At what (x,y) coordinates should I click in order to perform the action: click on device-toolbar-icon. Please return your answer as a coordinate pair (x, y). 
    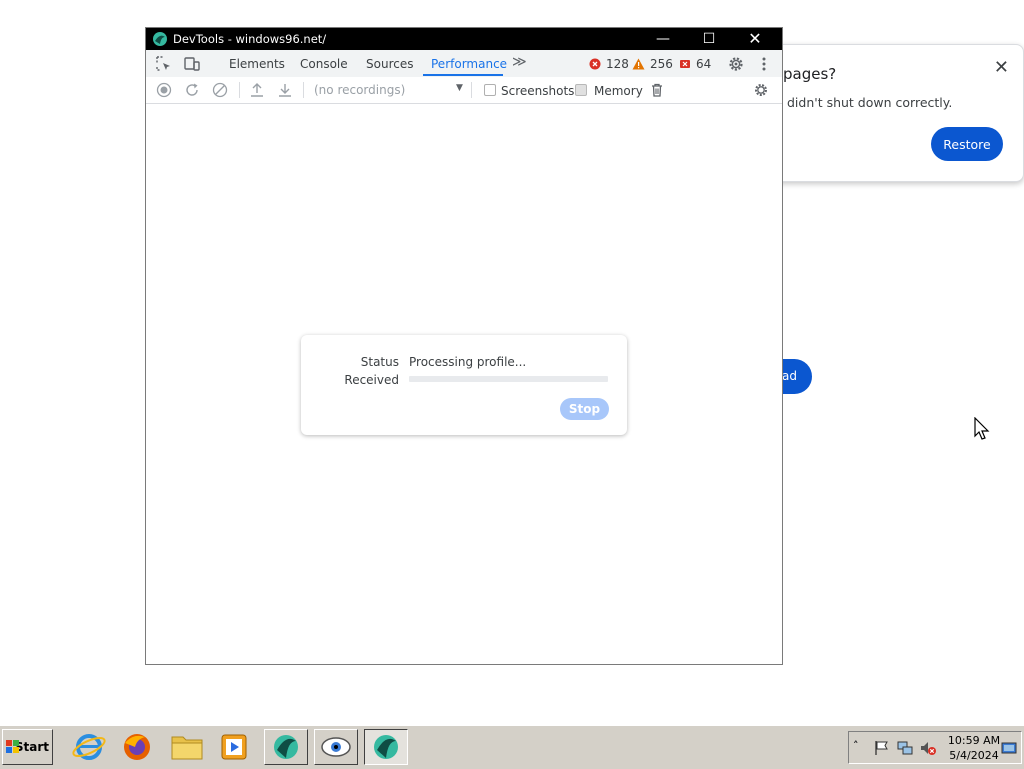
    Looking at the image, I should click on (192, 64).